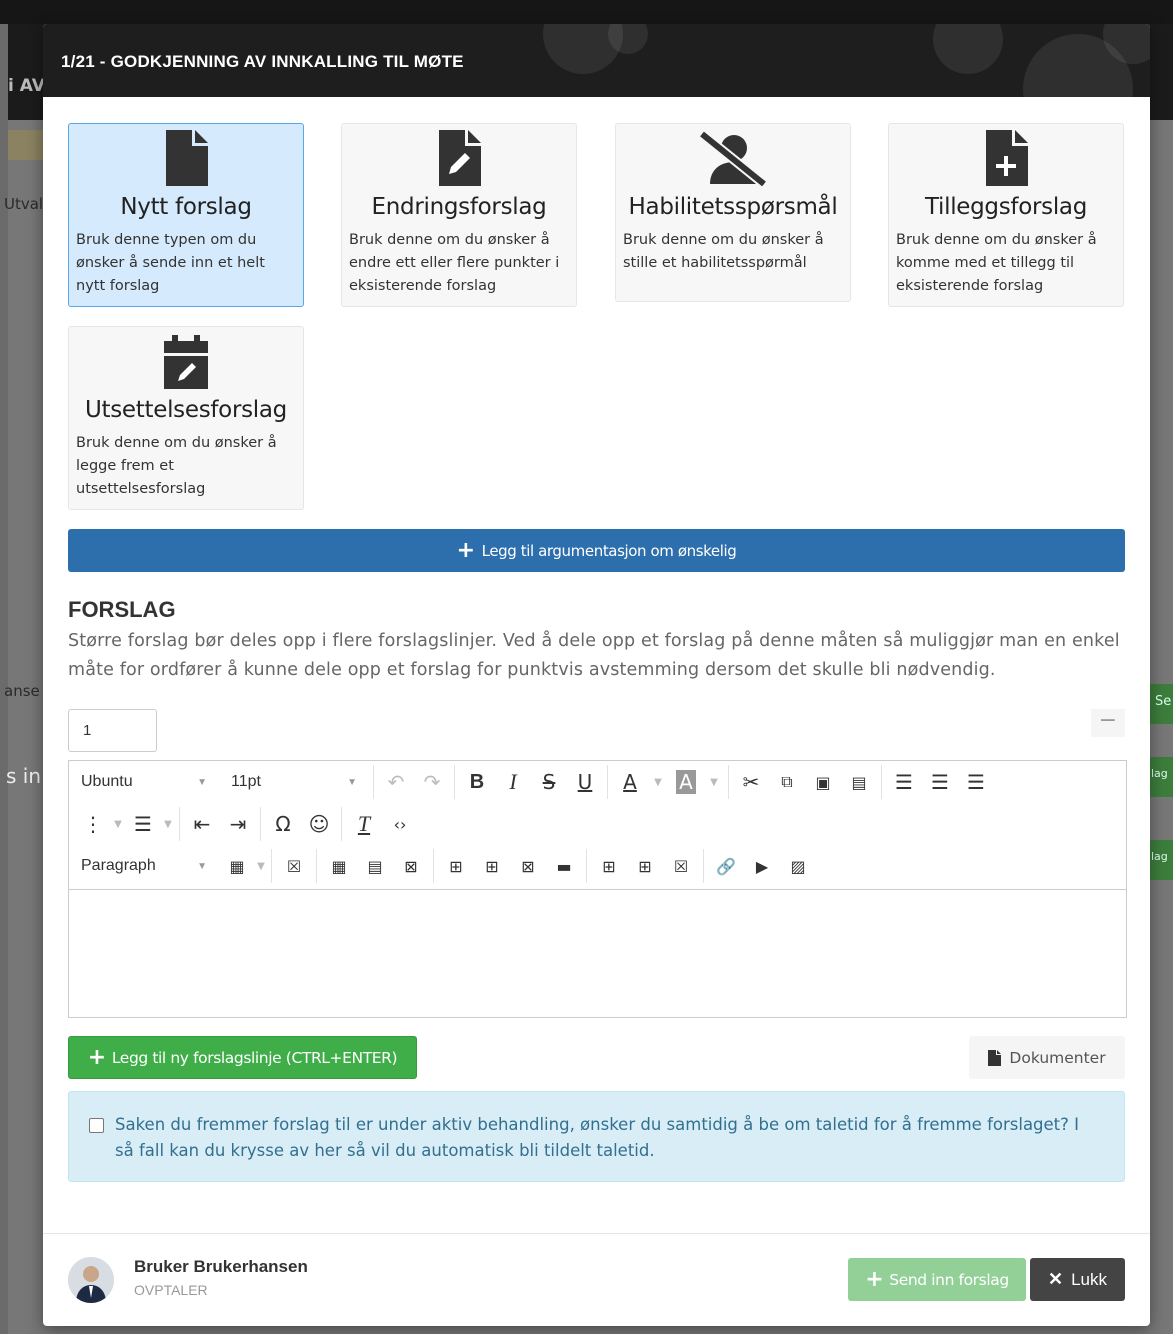  Describe the element at coordinates (459, 207) in the screenshot. I see `type-name: Endringsforslag` at that location.